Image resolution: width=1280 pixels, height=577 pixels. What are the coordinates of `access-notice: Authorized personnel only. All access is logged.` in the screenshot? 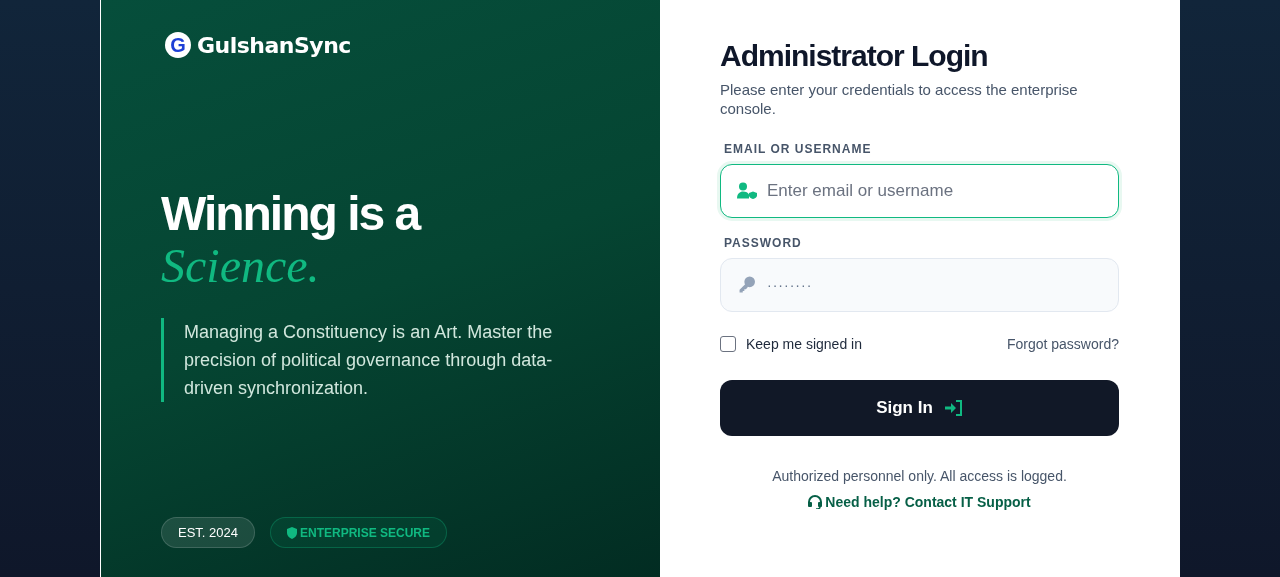 It's located at (919, 476).